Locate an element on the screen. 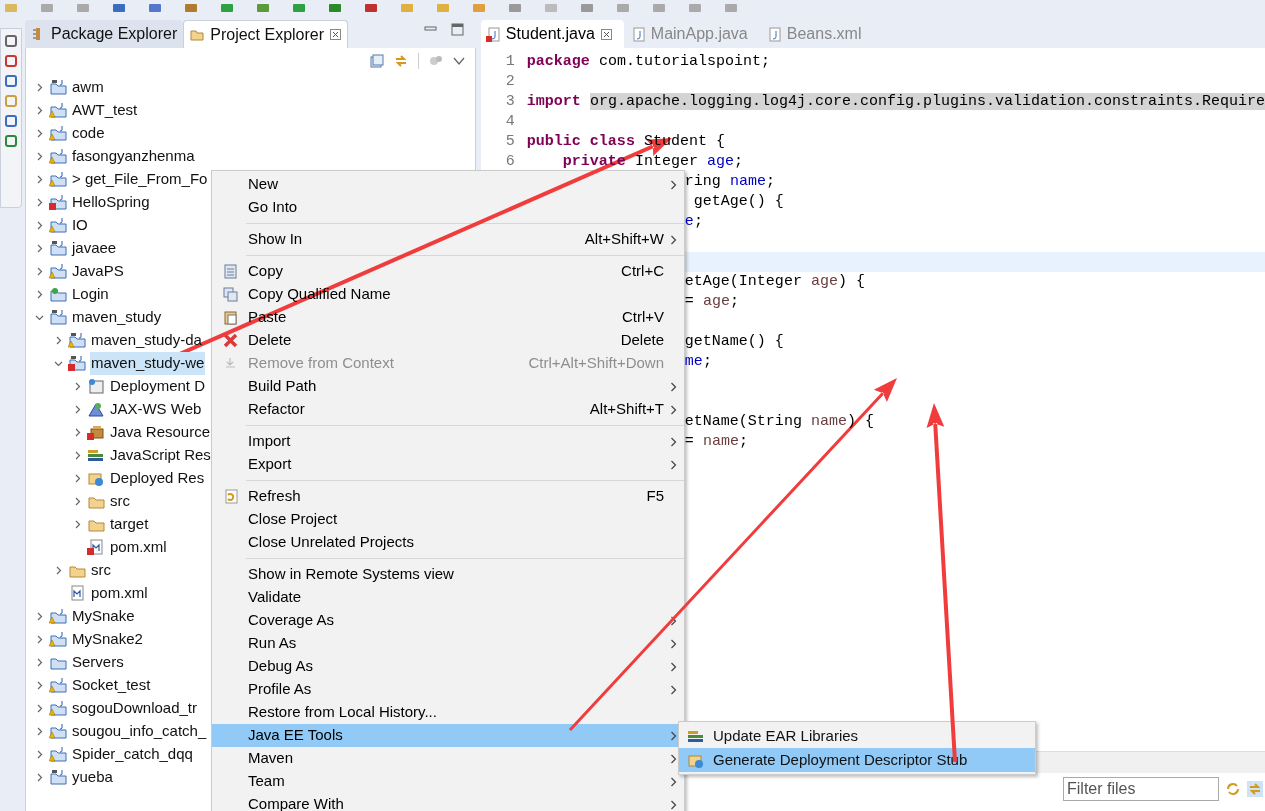 This screenshot has height=811, width=1265. tree-item: Deployed Res is located at coordinates (157, 478).